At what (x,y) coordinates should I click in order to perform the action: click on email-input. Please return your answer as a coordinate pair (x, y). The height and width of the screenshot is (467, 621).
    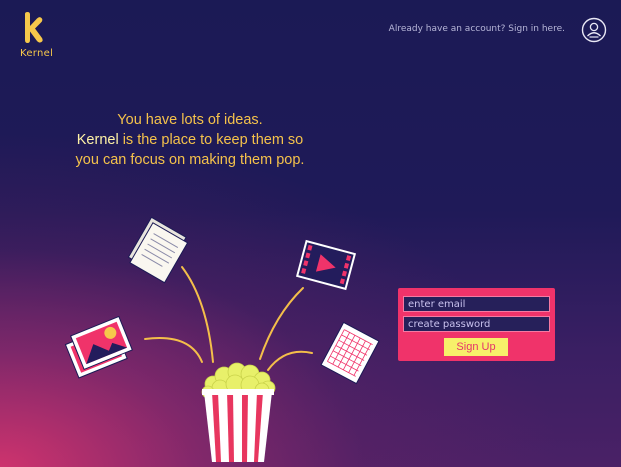
    Looking at the image, I should click on (476, 304).